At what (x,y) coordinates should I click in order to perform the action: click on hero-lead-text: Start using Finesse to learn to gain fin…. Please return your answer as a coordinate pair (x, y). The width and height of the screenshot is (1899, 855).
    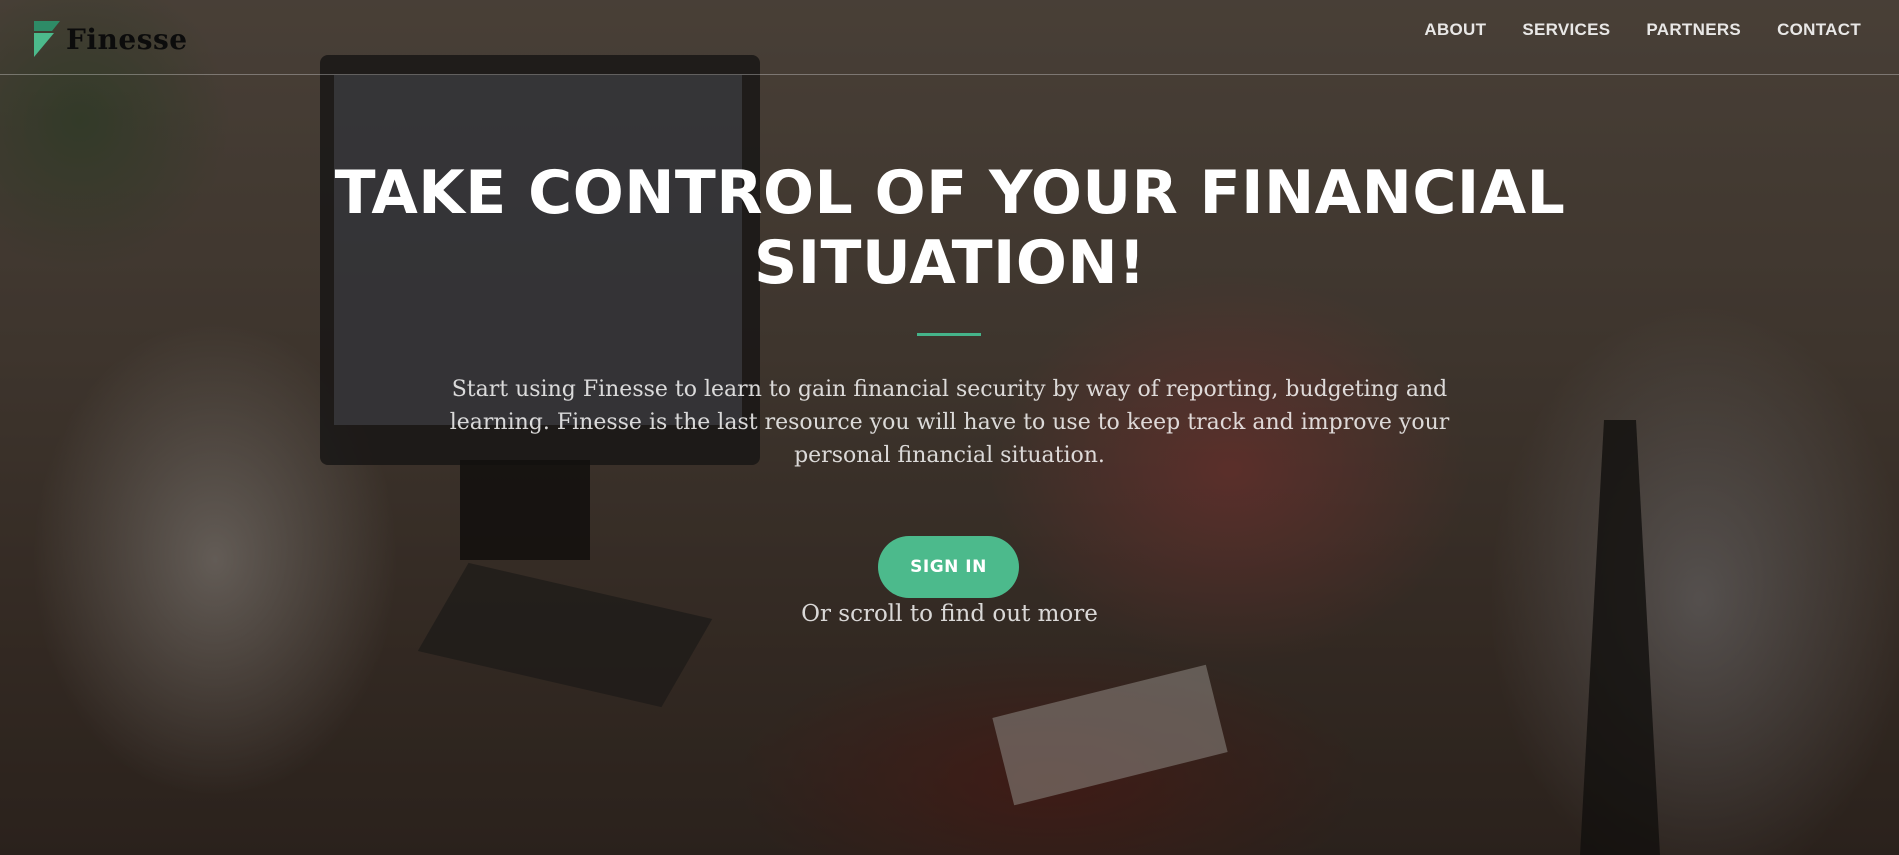
    Looking at the image, I should click on (949, 422).